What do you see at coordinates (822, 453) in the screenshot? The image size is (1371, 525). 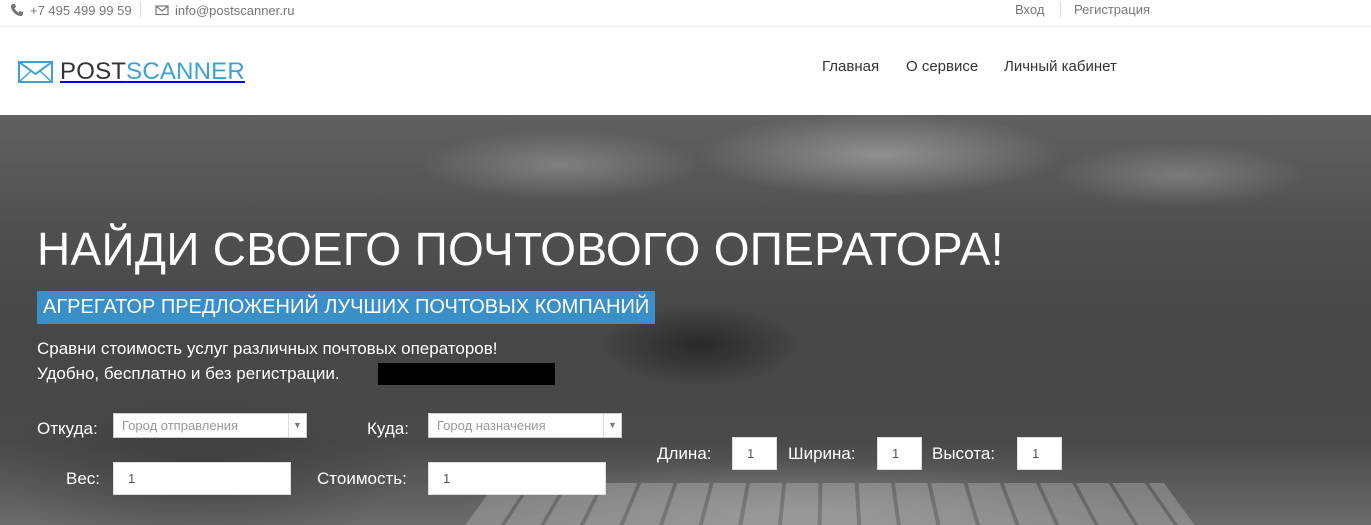 I see `width-label: Ширина:` at bounding box center [822, 453].